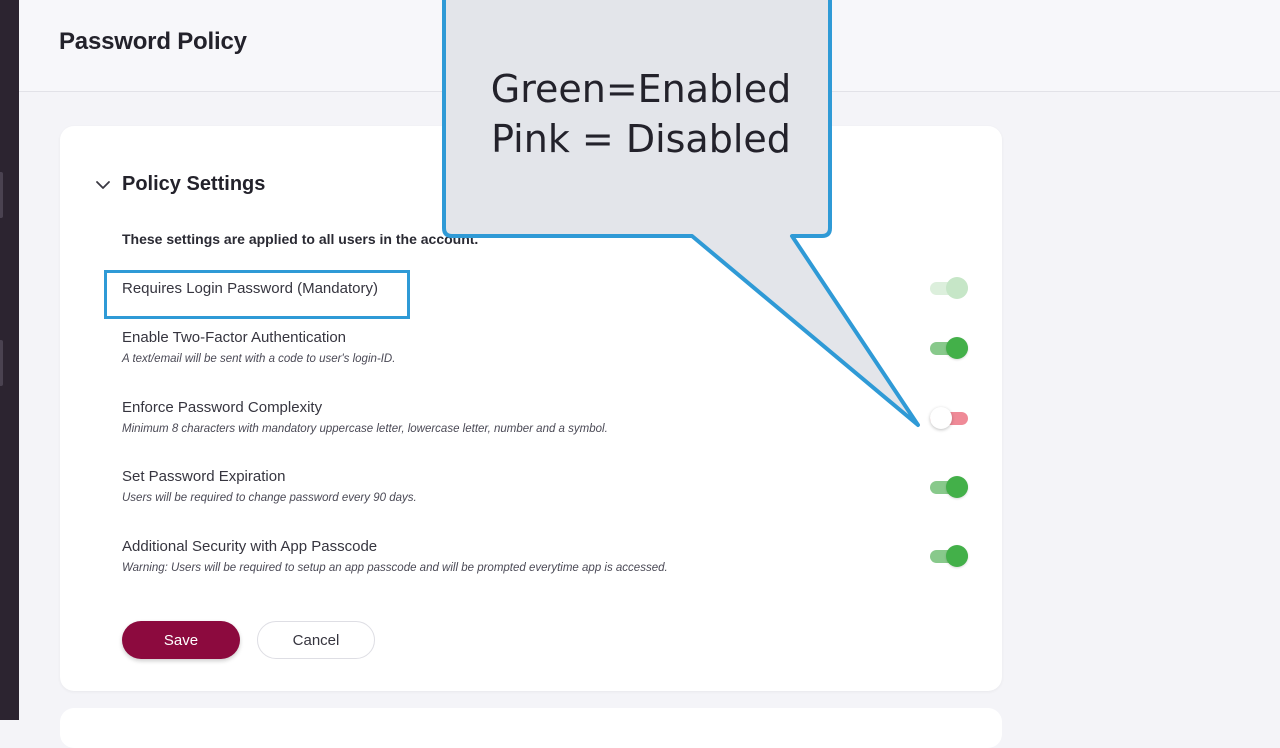  Describe the element at coordinates (641, 114) in the screenshot. I see `annotation-callout-text: Green=Enabled Pink = Disabled` at that location.